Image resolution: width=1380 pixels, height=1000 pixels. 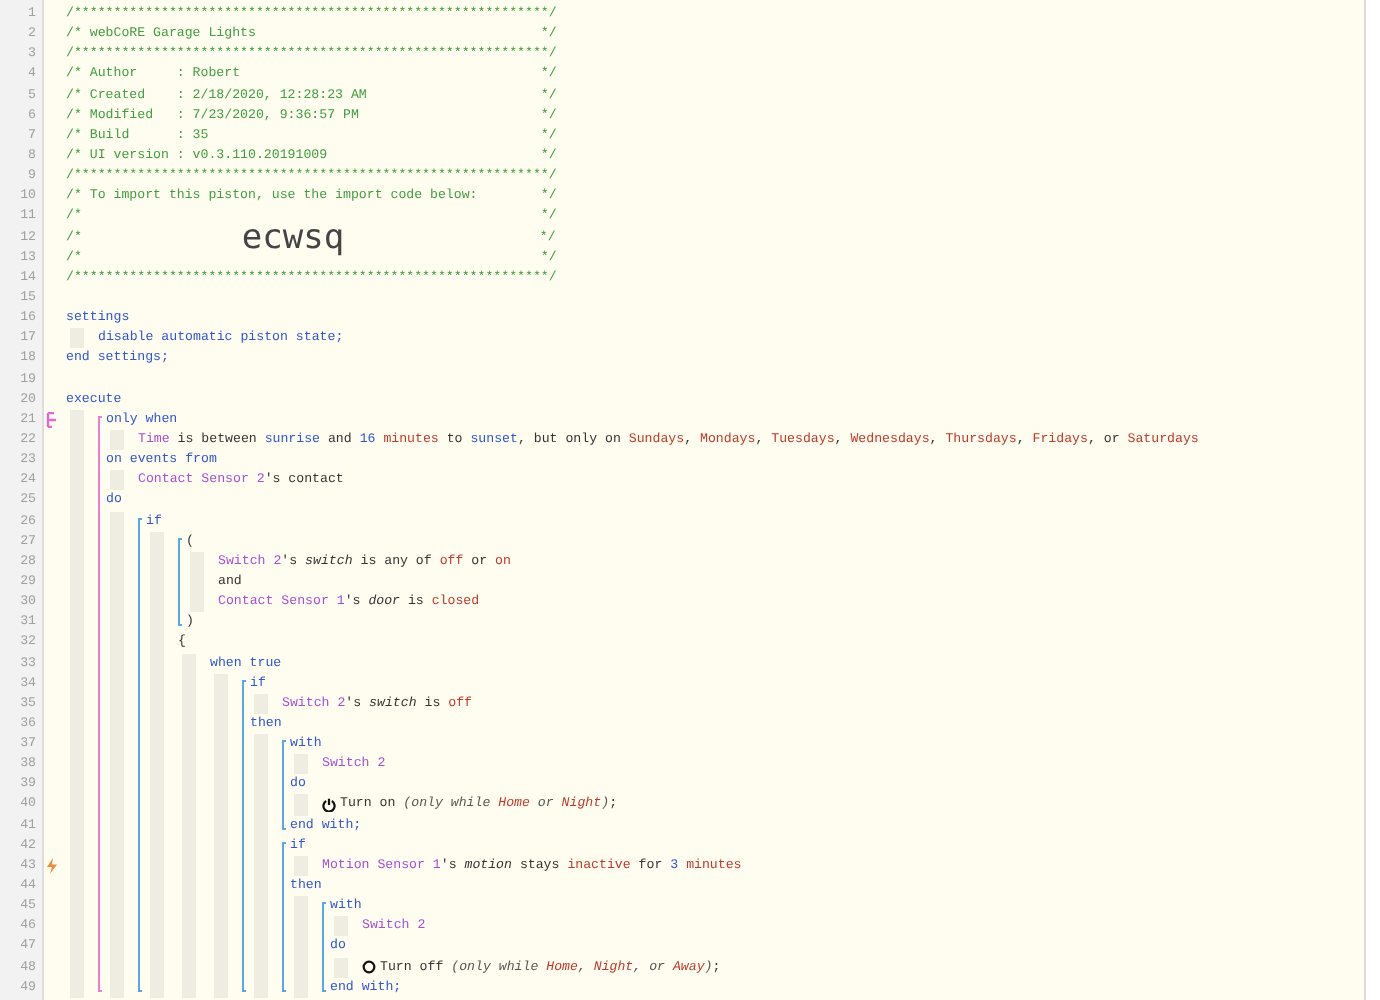 I want to click on restriction-icon, so click(x=52, y=419).